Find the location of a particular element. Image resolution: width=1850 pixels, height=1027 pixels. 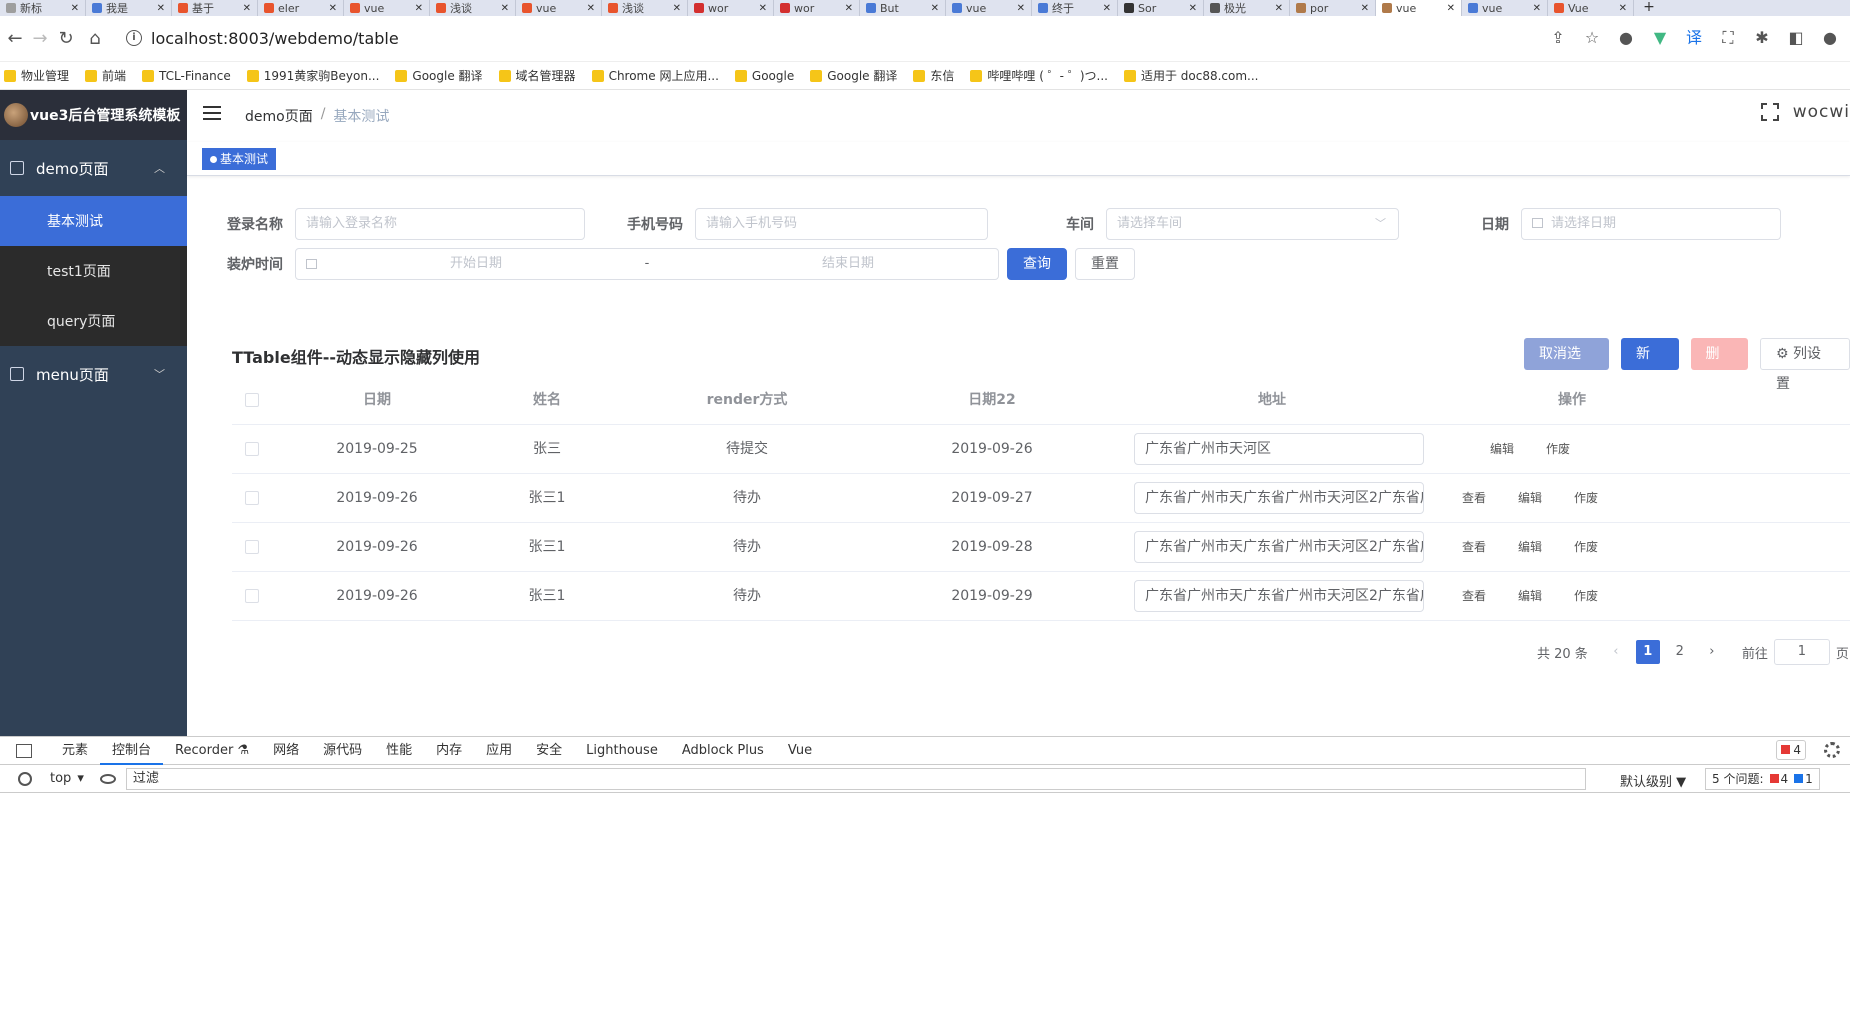

devtools-tab: 内存 is located at coordinates (449, 751).